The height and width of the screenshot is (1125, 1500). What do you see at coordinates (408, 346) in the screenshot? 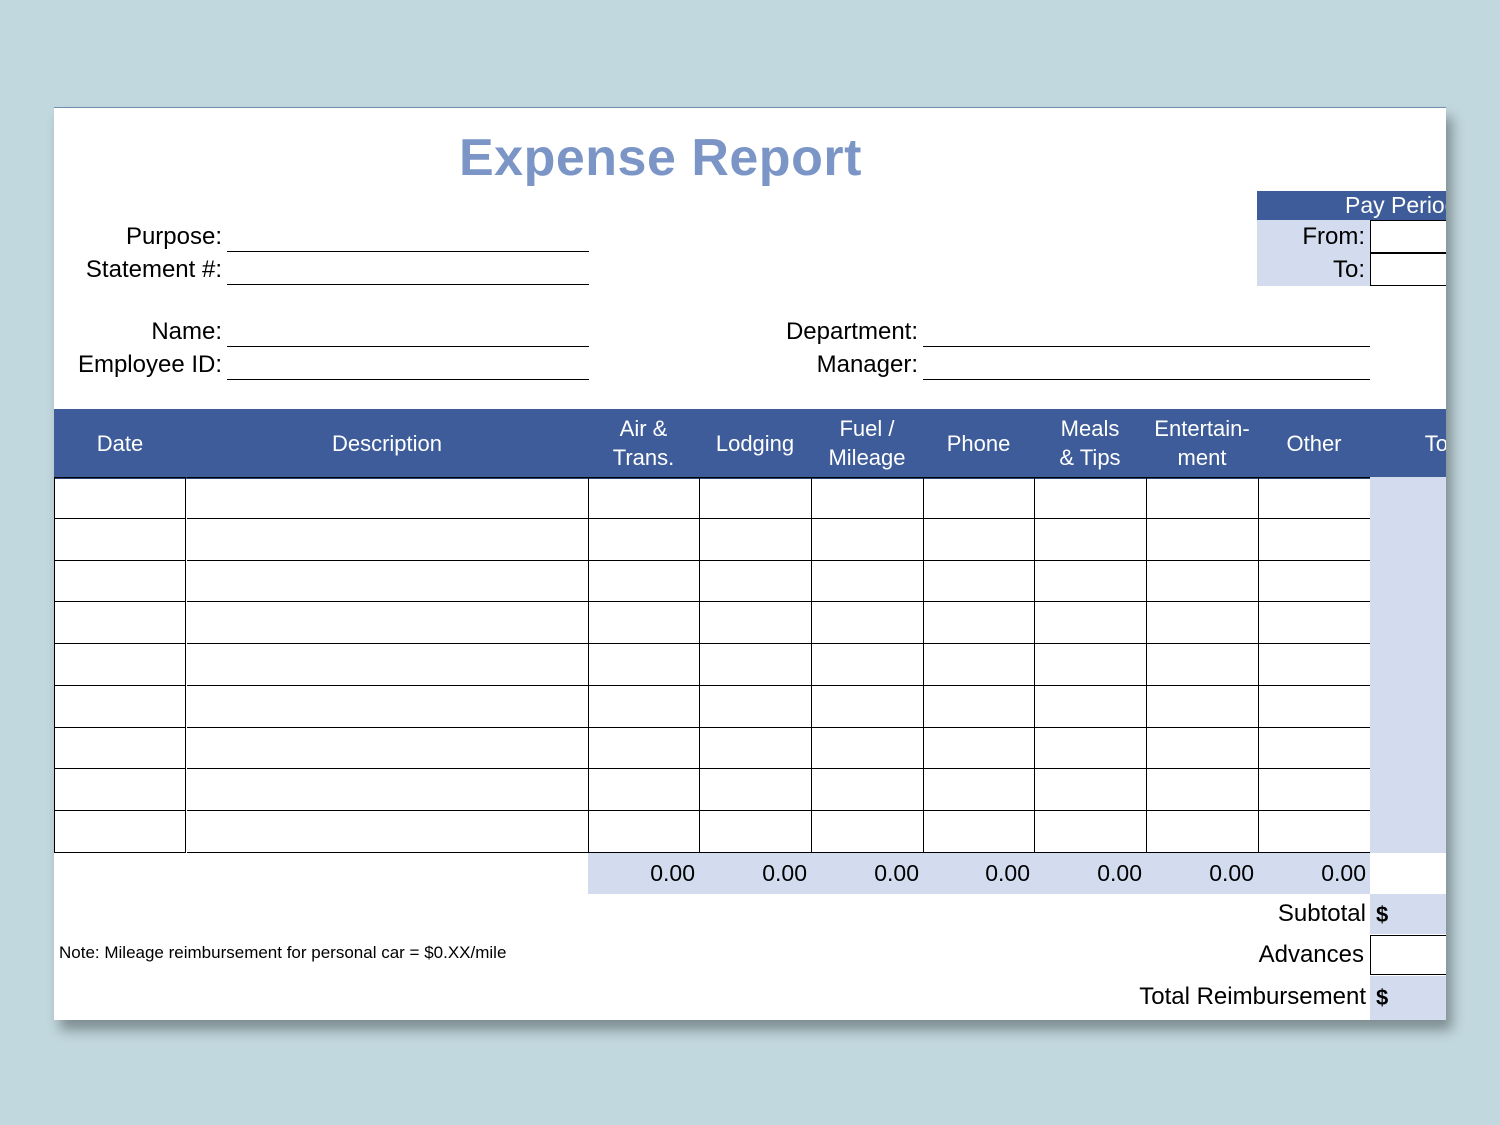
I see `name-field` at bounding box center [408, 346].